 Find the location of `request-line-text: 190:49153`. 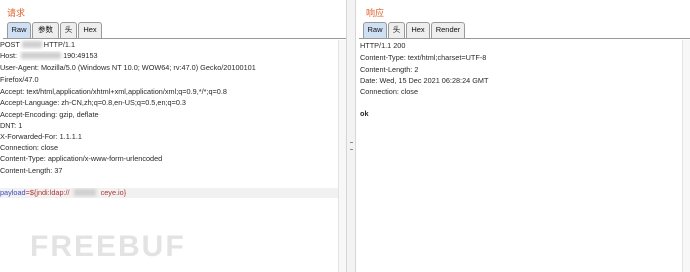

request-line-text: 190:49153 is located at coordinates (80, 55).